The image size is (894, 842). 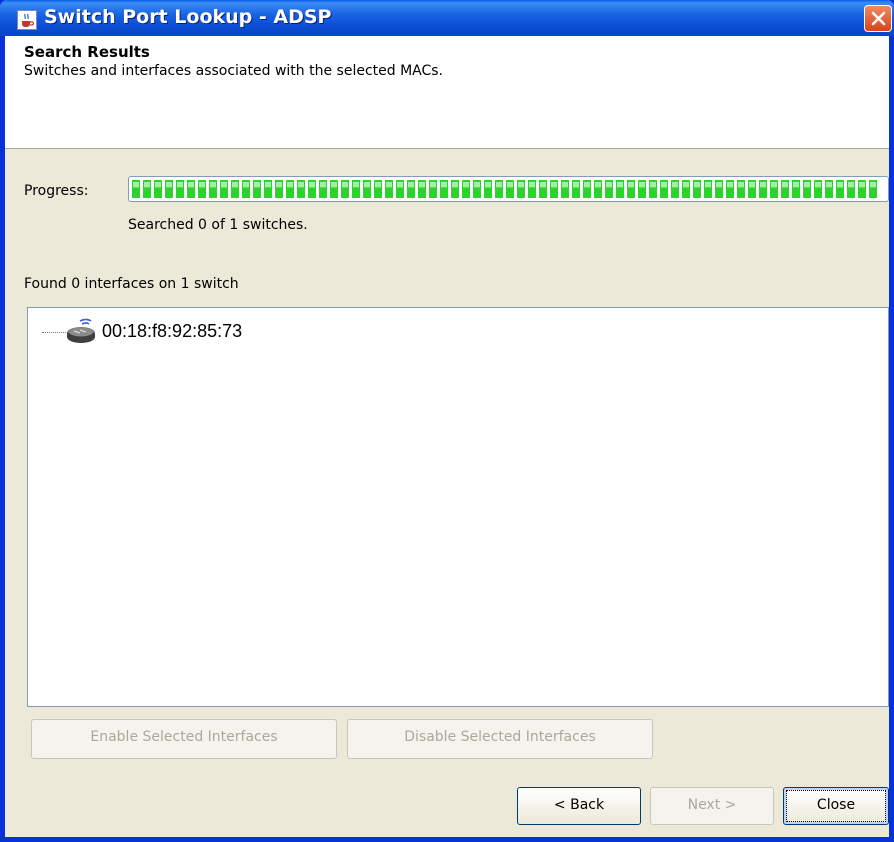 What do you see at coordinates (500, 739) in the screenshot?
I see `disable-selected-interfaces-button: Disable Selected Interfaces` at bounding box center [500, 739].